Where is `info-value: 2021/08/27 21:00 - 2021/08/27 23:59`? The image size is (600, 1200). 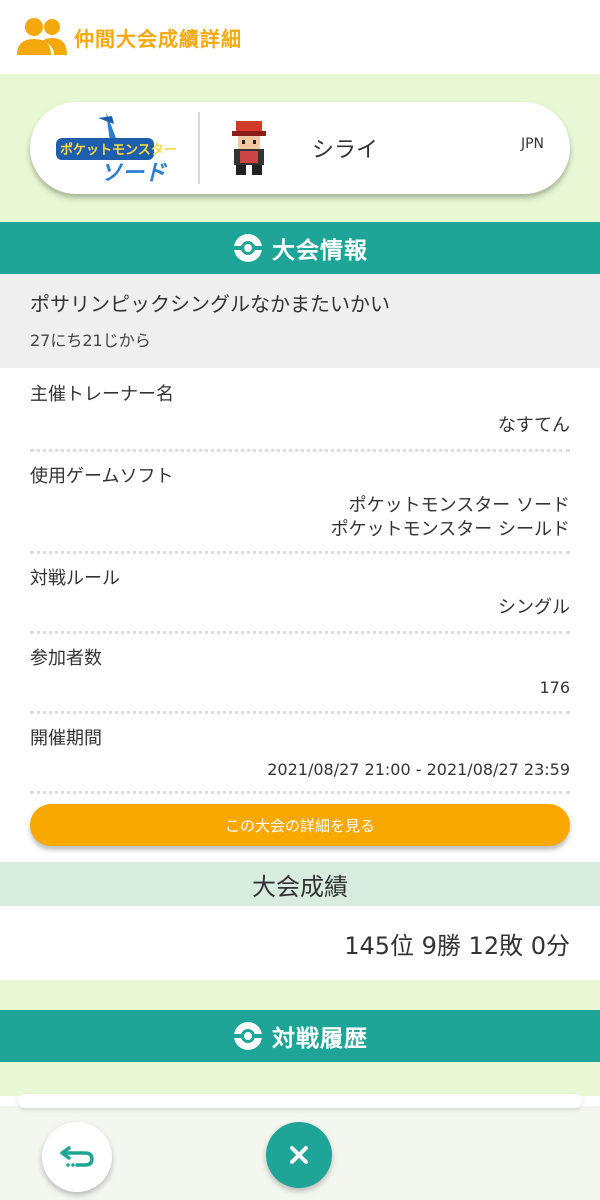
info-value: 2021/08/27 21:00 - 2021/08/27 23:59 is located at coordinates (418, 769).